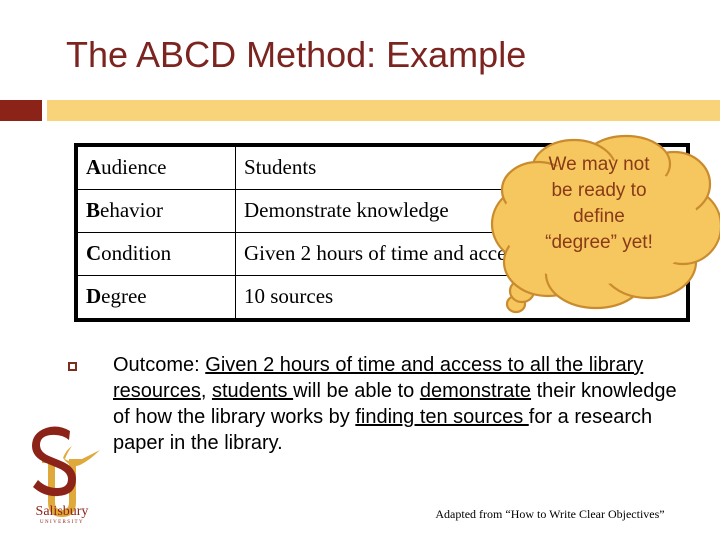  Describe the element at coordinates (356, 391) in the screenshot. I see `outcome-segment: will be able to` at that location.